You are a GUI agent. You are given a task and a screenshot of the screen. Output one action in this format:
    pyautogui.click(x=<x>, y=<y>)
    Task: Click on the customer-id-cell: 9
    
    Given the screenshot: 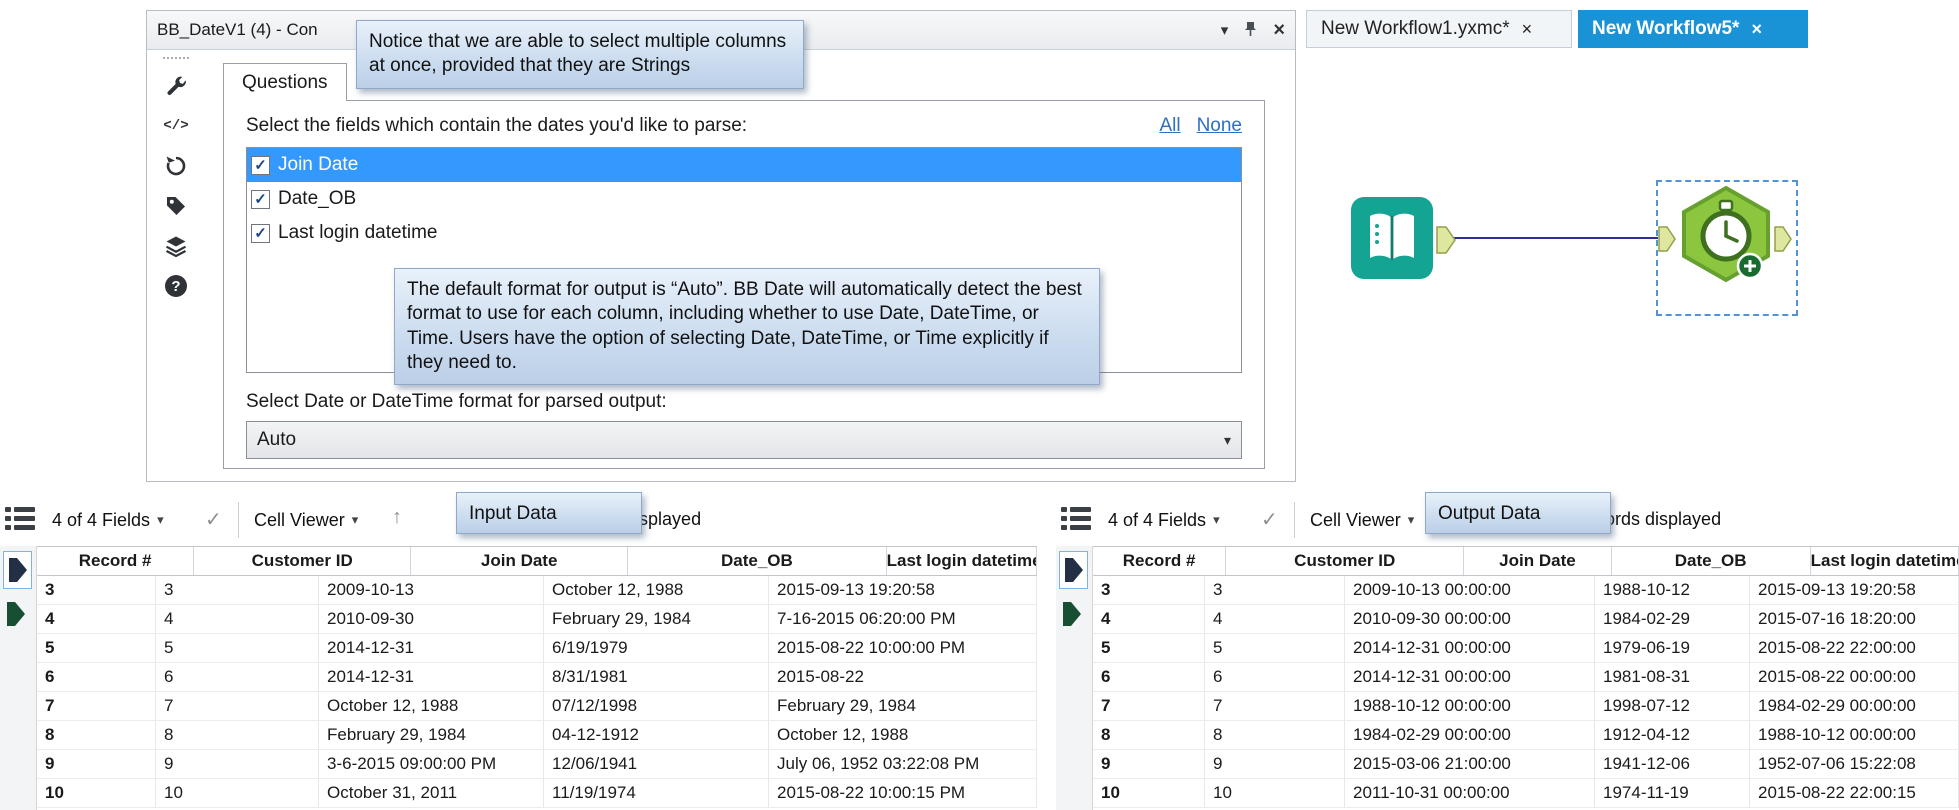 What is the action you would take?
    pyautogui.click(x=1275, y=764)
    